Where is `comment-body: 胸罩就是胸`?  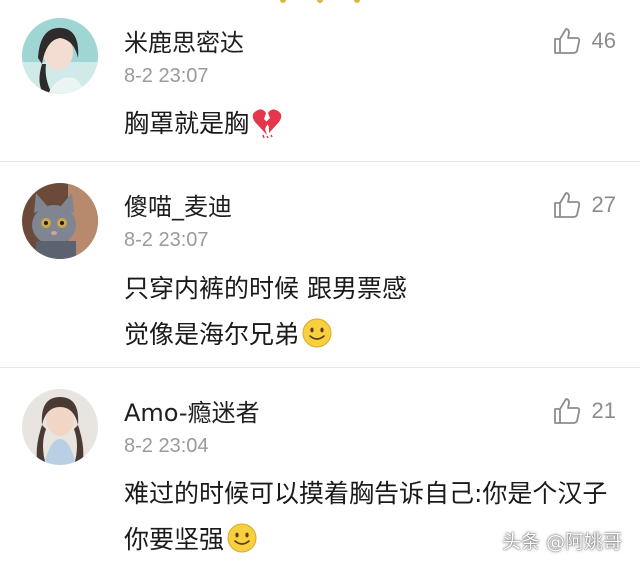
comment-body: 胸罩就是胸 is located at coordinates (187, 123).